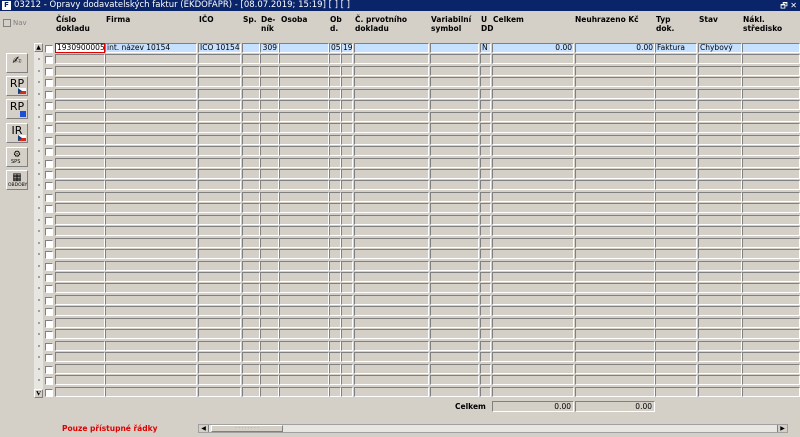 This screenshot has height=437, width=800. Describe the element at coordinates (204, 428) in the screenshot. I see `scroll-left-icon: ◀` at that location.